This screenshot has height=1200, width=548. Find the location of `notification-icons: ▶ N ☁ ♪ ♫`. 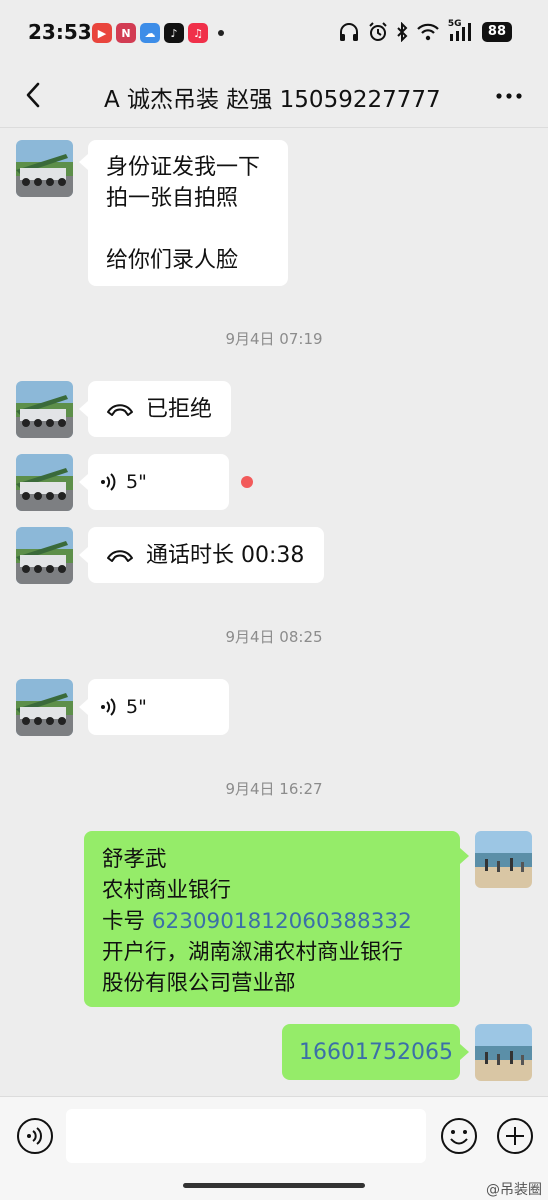

notification-icons: ▶ N ☁ ♪ ♫ is located at coordinates (158, 33).